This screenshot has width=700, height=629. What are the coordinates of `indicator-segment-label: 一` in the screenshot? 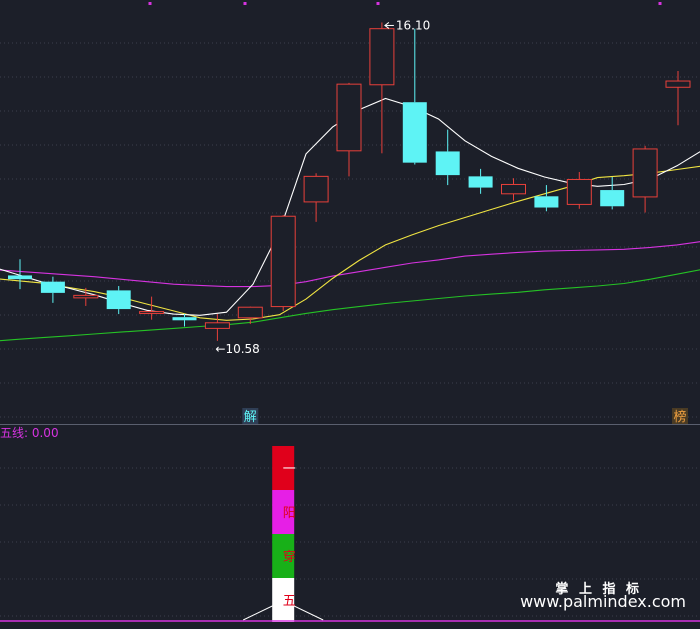 It's located at (289, 469).